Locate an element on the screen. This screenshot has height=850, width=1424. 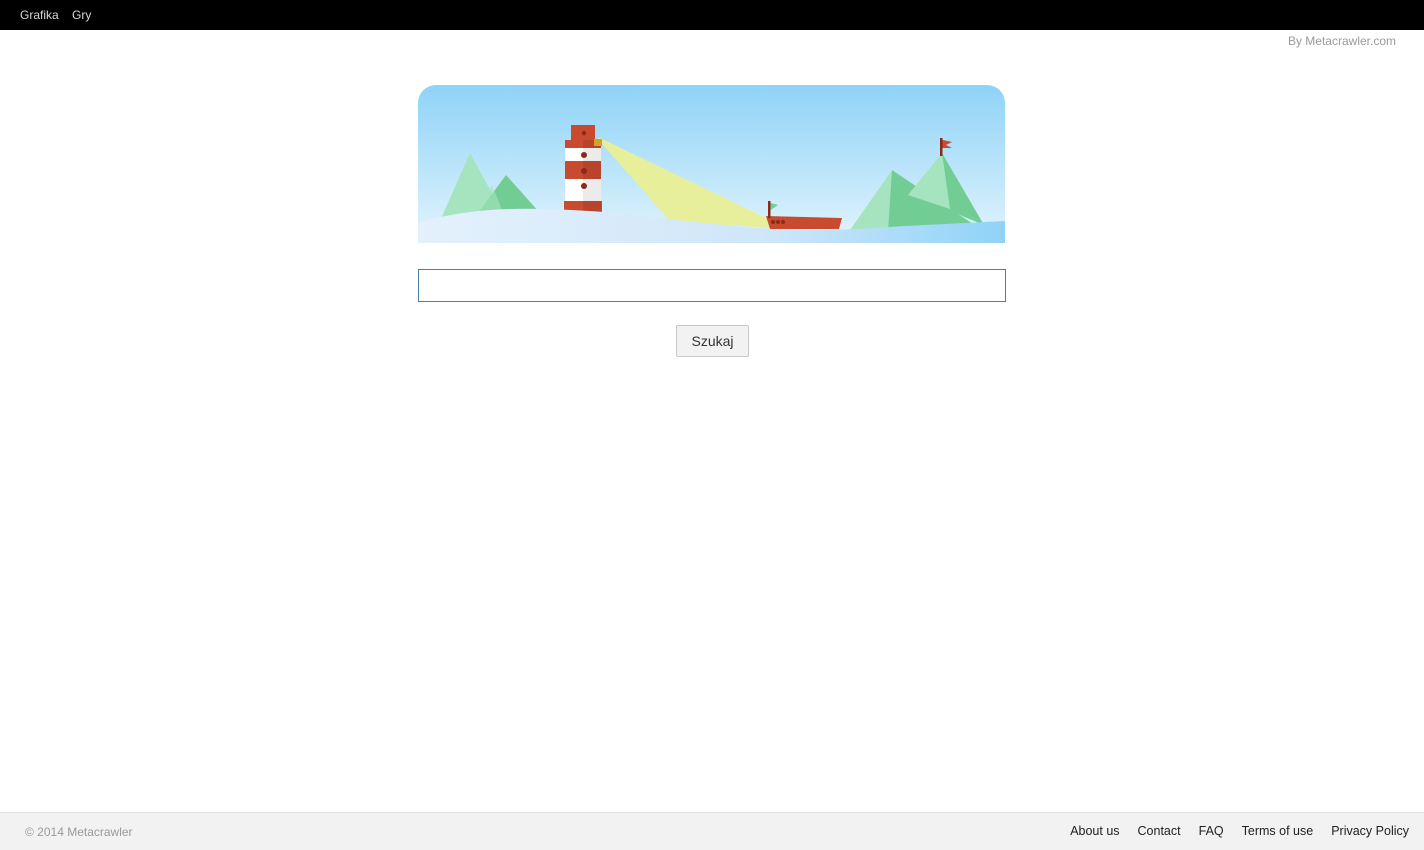
lighthouse-sea-illustration-icon is located at coordinates (711, 164).